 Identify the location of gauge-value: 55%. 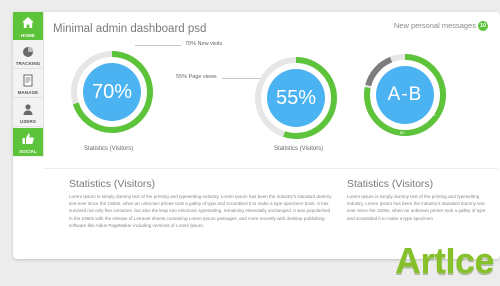
(296, 98).